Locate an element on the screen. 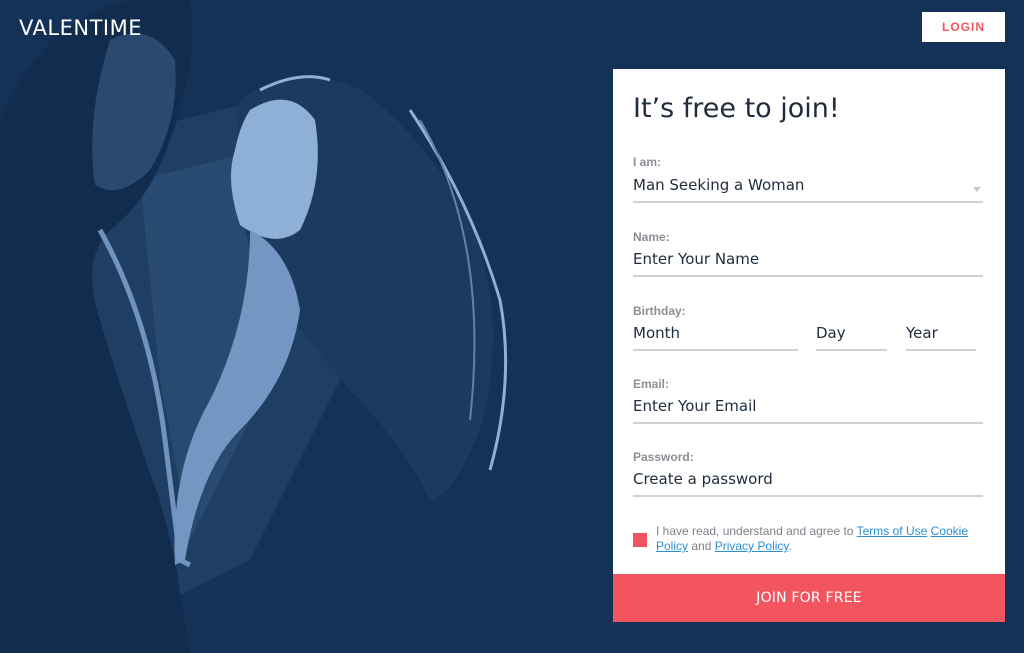  iam-select-value: Man Seeking a Woman is located at coordinates (808, 186).